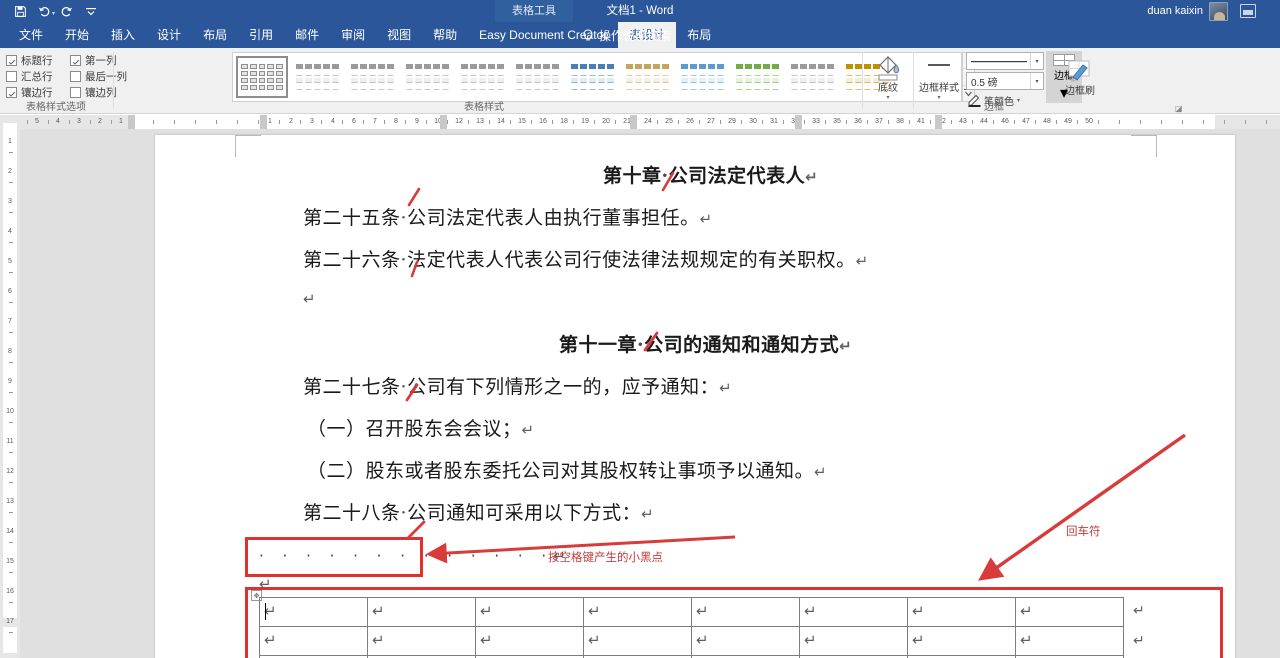 Image resolution: width=1280 pixels, height=658 pixels. Describe the element at coordinates (169, 35) in the screenshot. I see `tab-design: 设计` at that location.